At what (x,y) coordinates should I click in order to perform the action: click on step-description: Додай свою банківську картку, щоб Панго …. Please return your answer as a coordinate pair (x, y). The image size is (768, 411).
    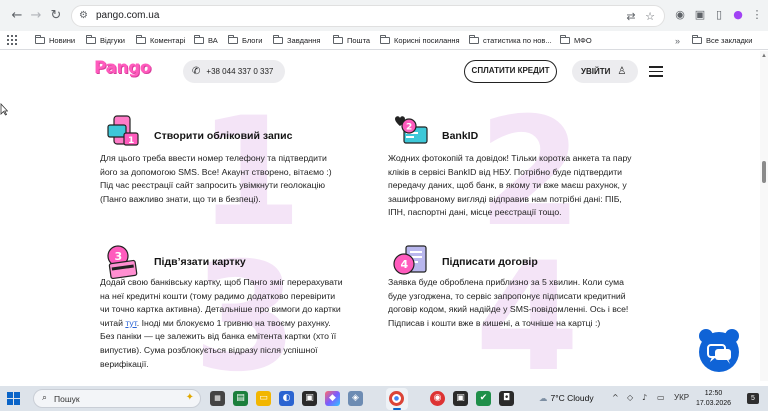
    Looking at the image, I should click on (221, 323).